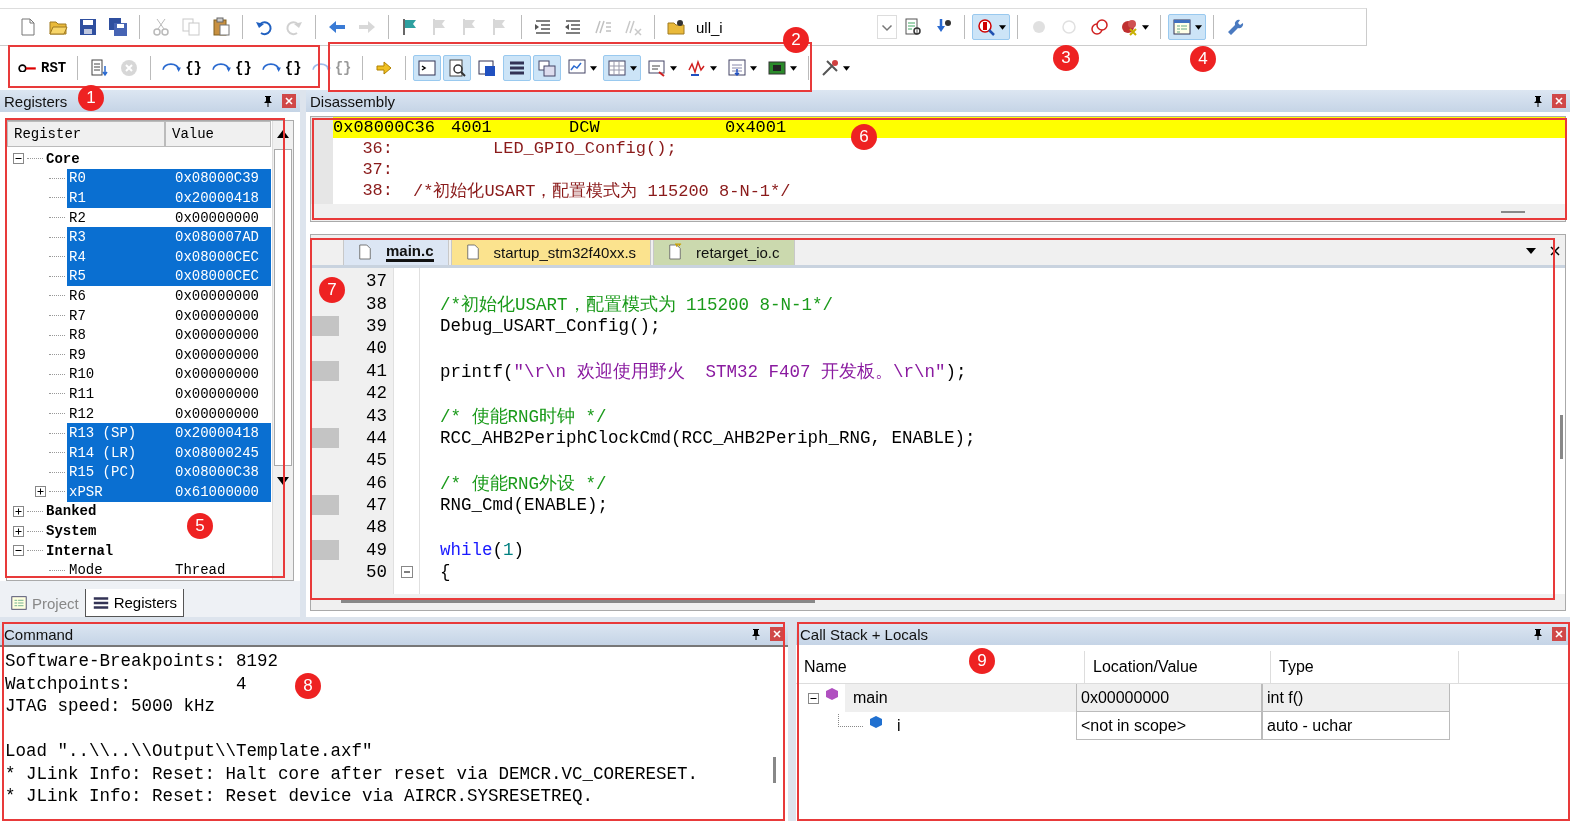 The image size is (1570, 821). Describe the element at coordinates (78, 256) in the screenshot. I see `register-name: R4` at that location.